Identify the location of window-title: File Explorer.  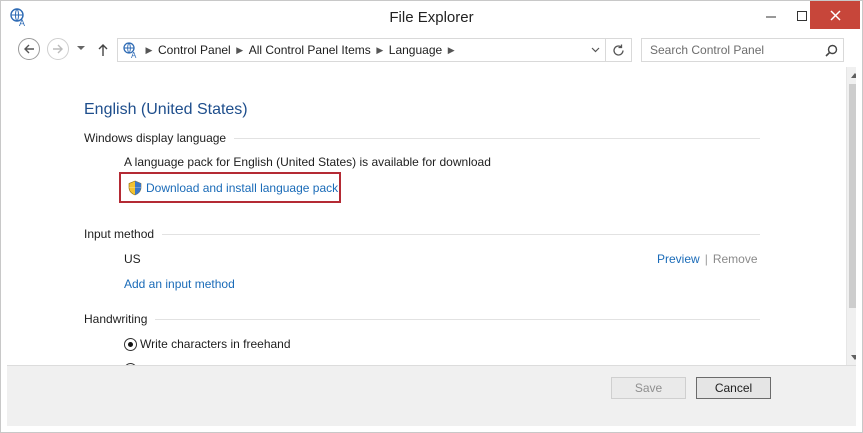
(431, 17).